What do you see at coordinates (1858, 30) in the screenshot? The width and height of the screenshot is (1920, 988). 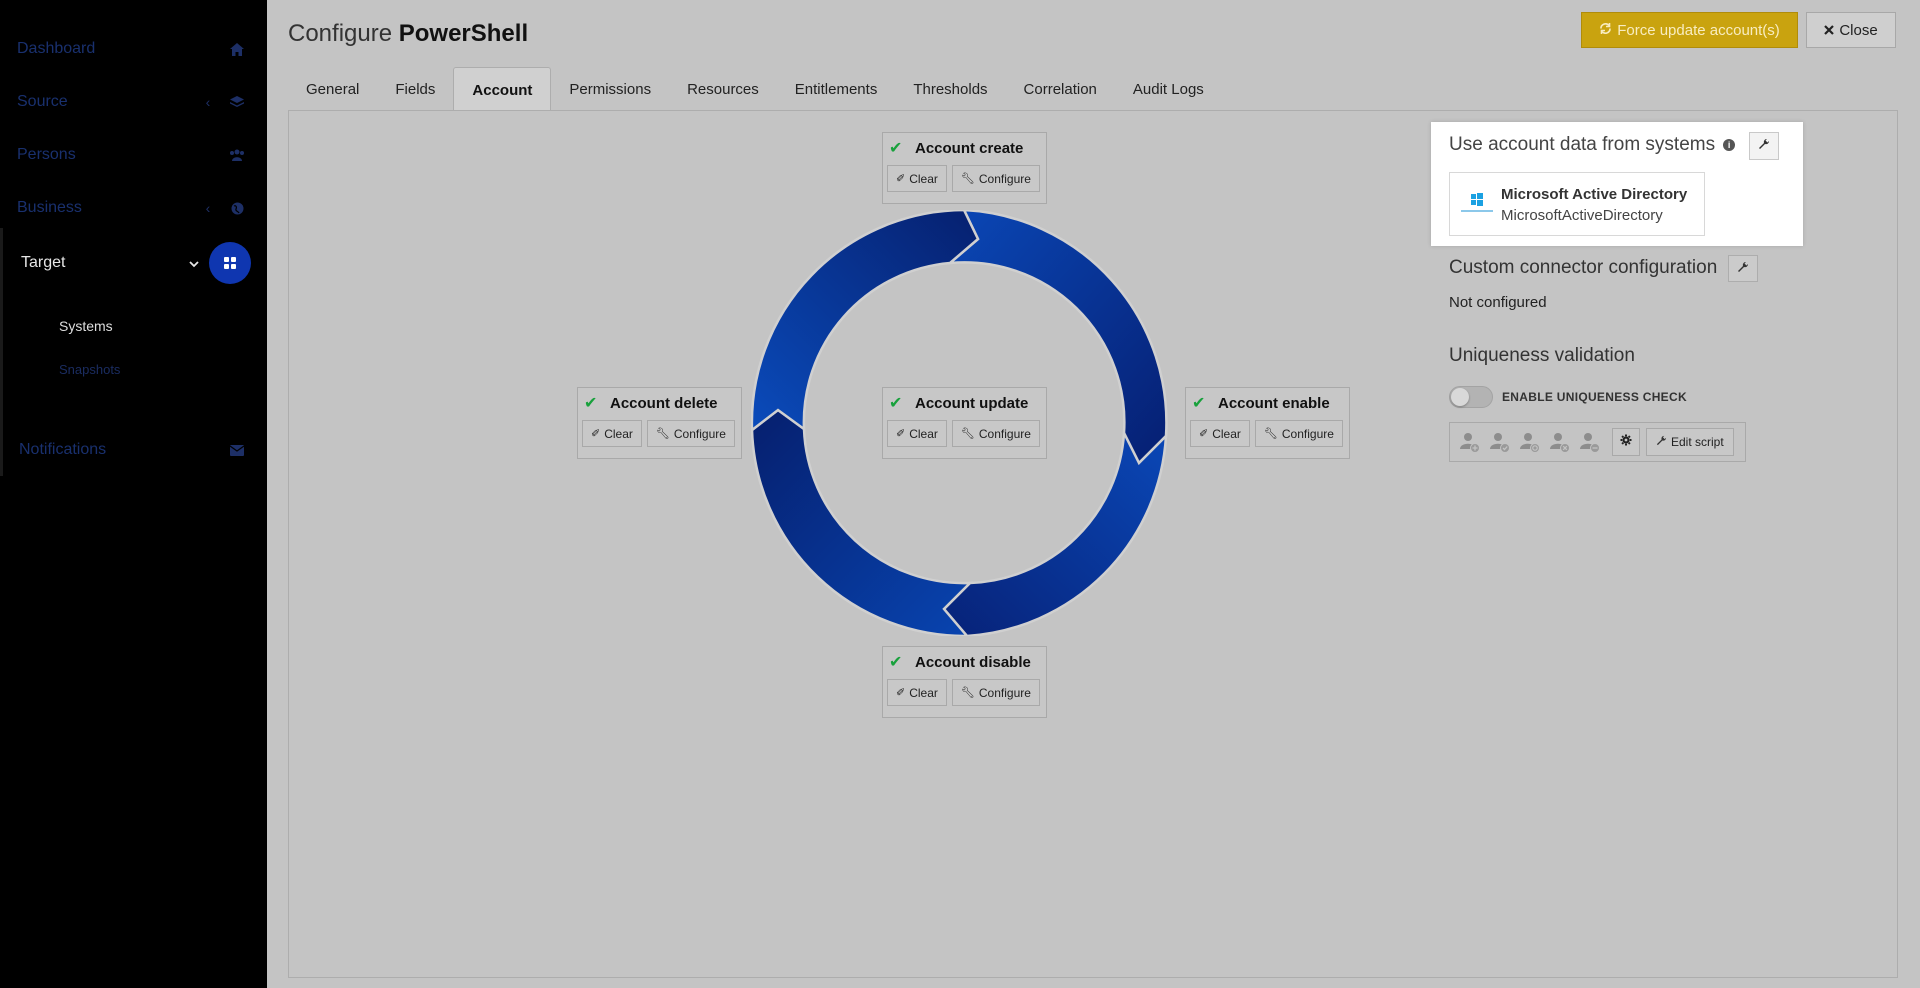 I see `close-label: Close` at bounding box center [1858, 30].